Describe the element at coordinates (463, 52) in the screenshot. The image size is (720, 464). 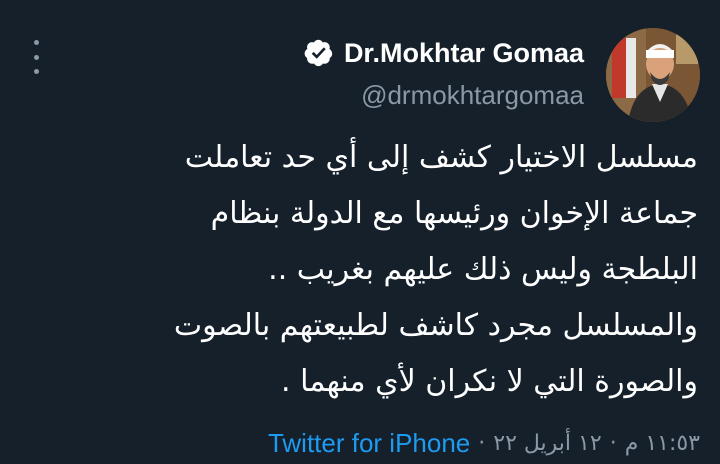
I see `display-name: Dr.Mokhtar Gomaa` at that location.